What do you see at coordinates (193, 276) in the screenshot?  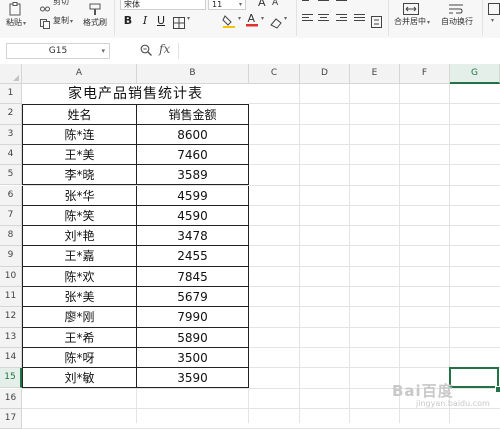 I see `amount-cell: 7845` at bounding box center [193, 276].